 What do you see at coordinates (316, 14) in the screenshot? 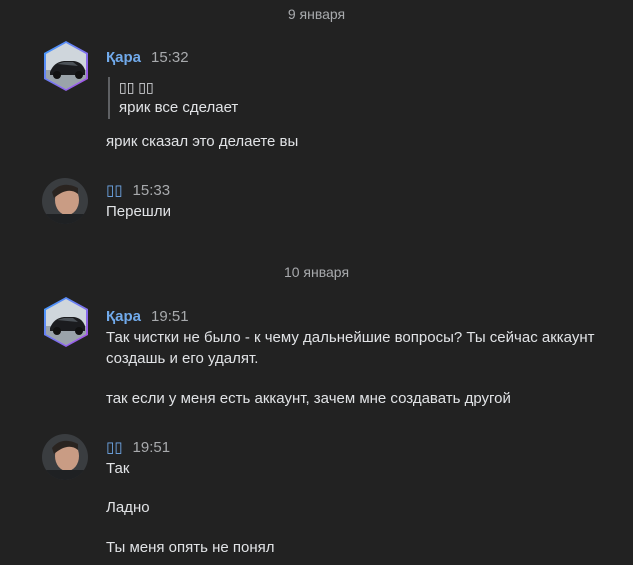
I see `date-separator: 9 января` at bounding box center [316, 14].